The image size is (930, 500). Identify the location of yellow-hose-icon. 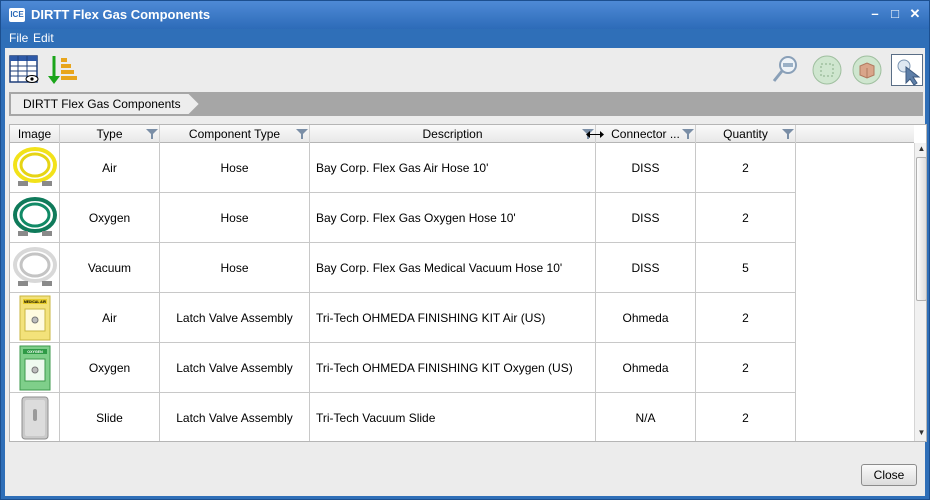
(35, 166).